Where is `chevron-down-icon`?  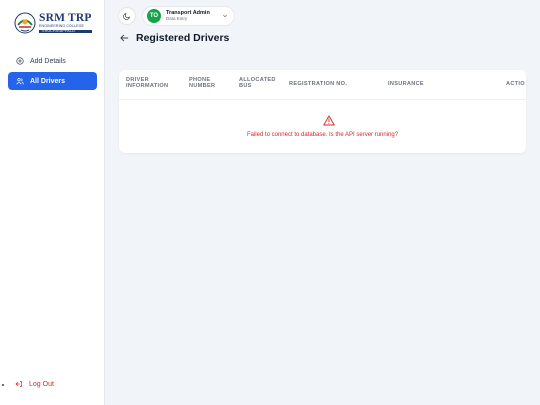
chevron-down-icon is located at coordinates (225, 16).